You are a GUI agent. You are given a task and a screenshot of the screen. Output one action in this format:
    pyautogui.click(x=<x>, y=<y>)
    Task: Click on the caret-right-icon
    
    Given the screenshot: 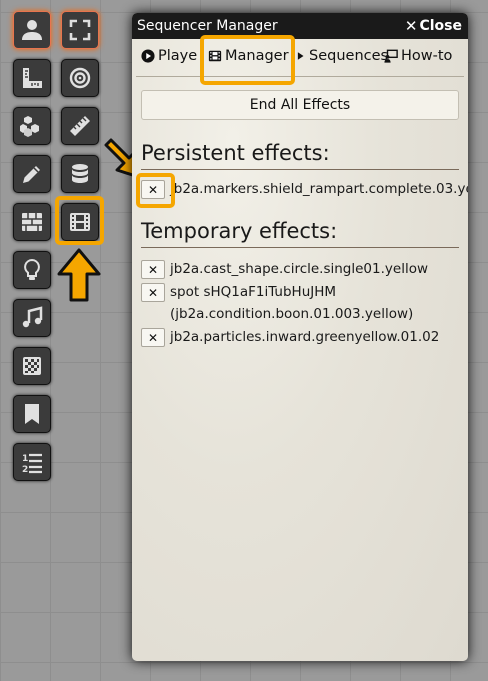 What is the action you would take?
    pyautogui.click(x=300, y=56)
    